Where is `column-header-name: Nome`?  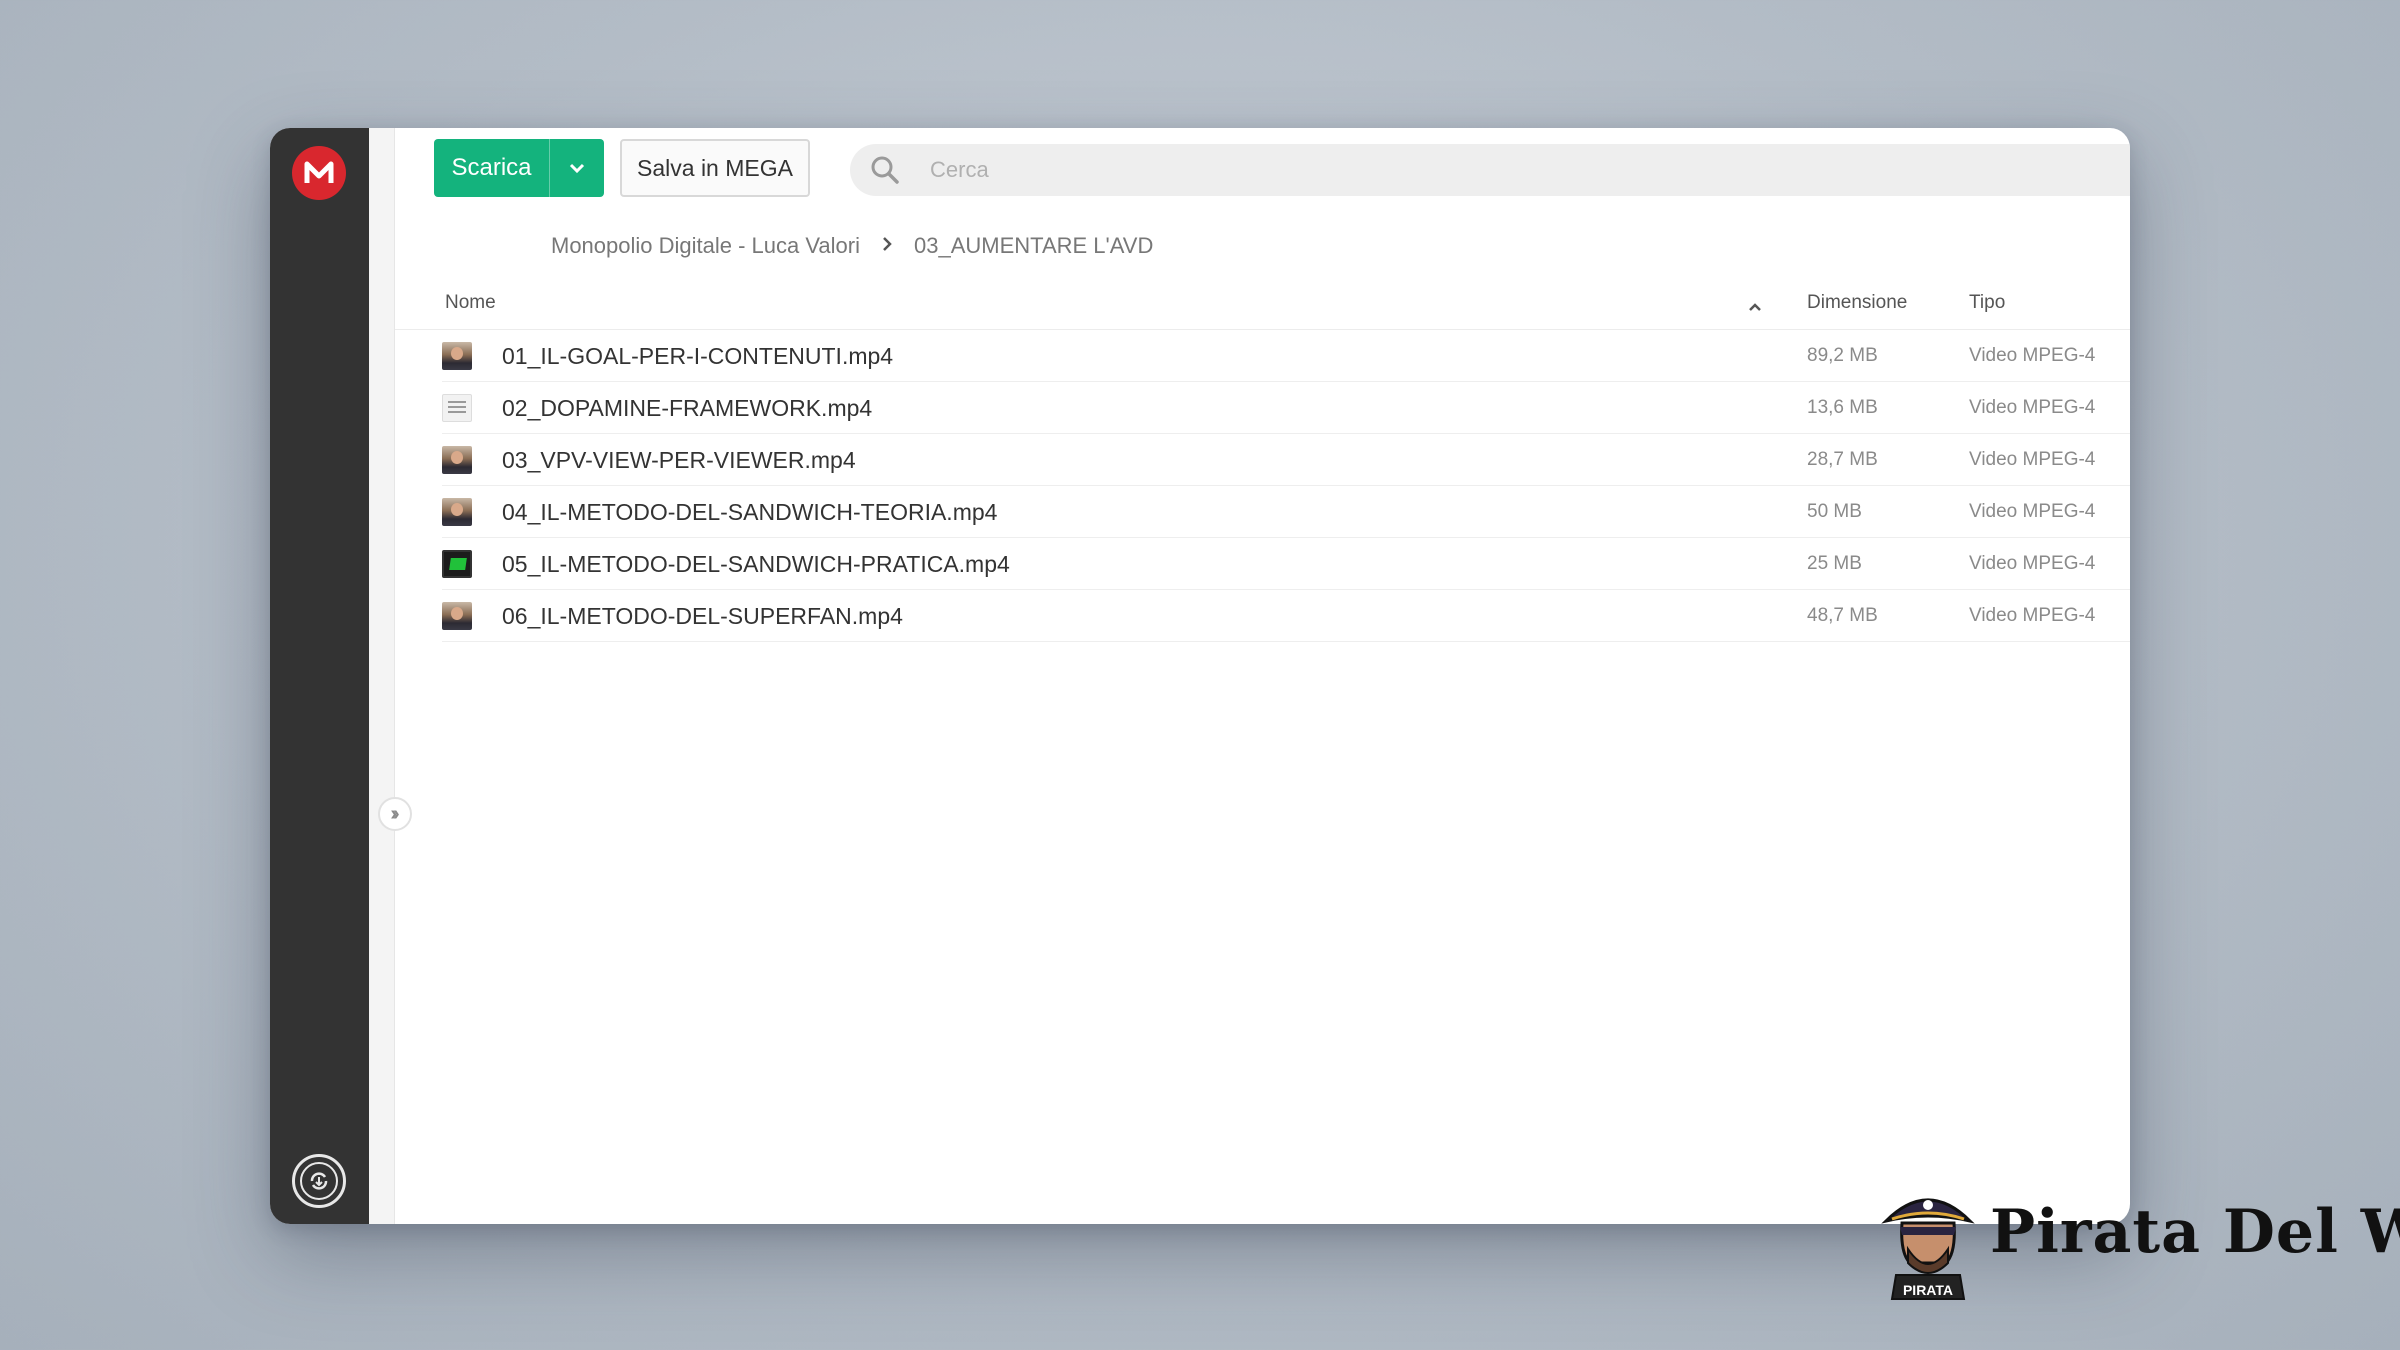
column-header-name: Nome is located at coordinates (470, 303).